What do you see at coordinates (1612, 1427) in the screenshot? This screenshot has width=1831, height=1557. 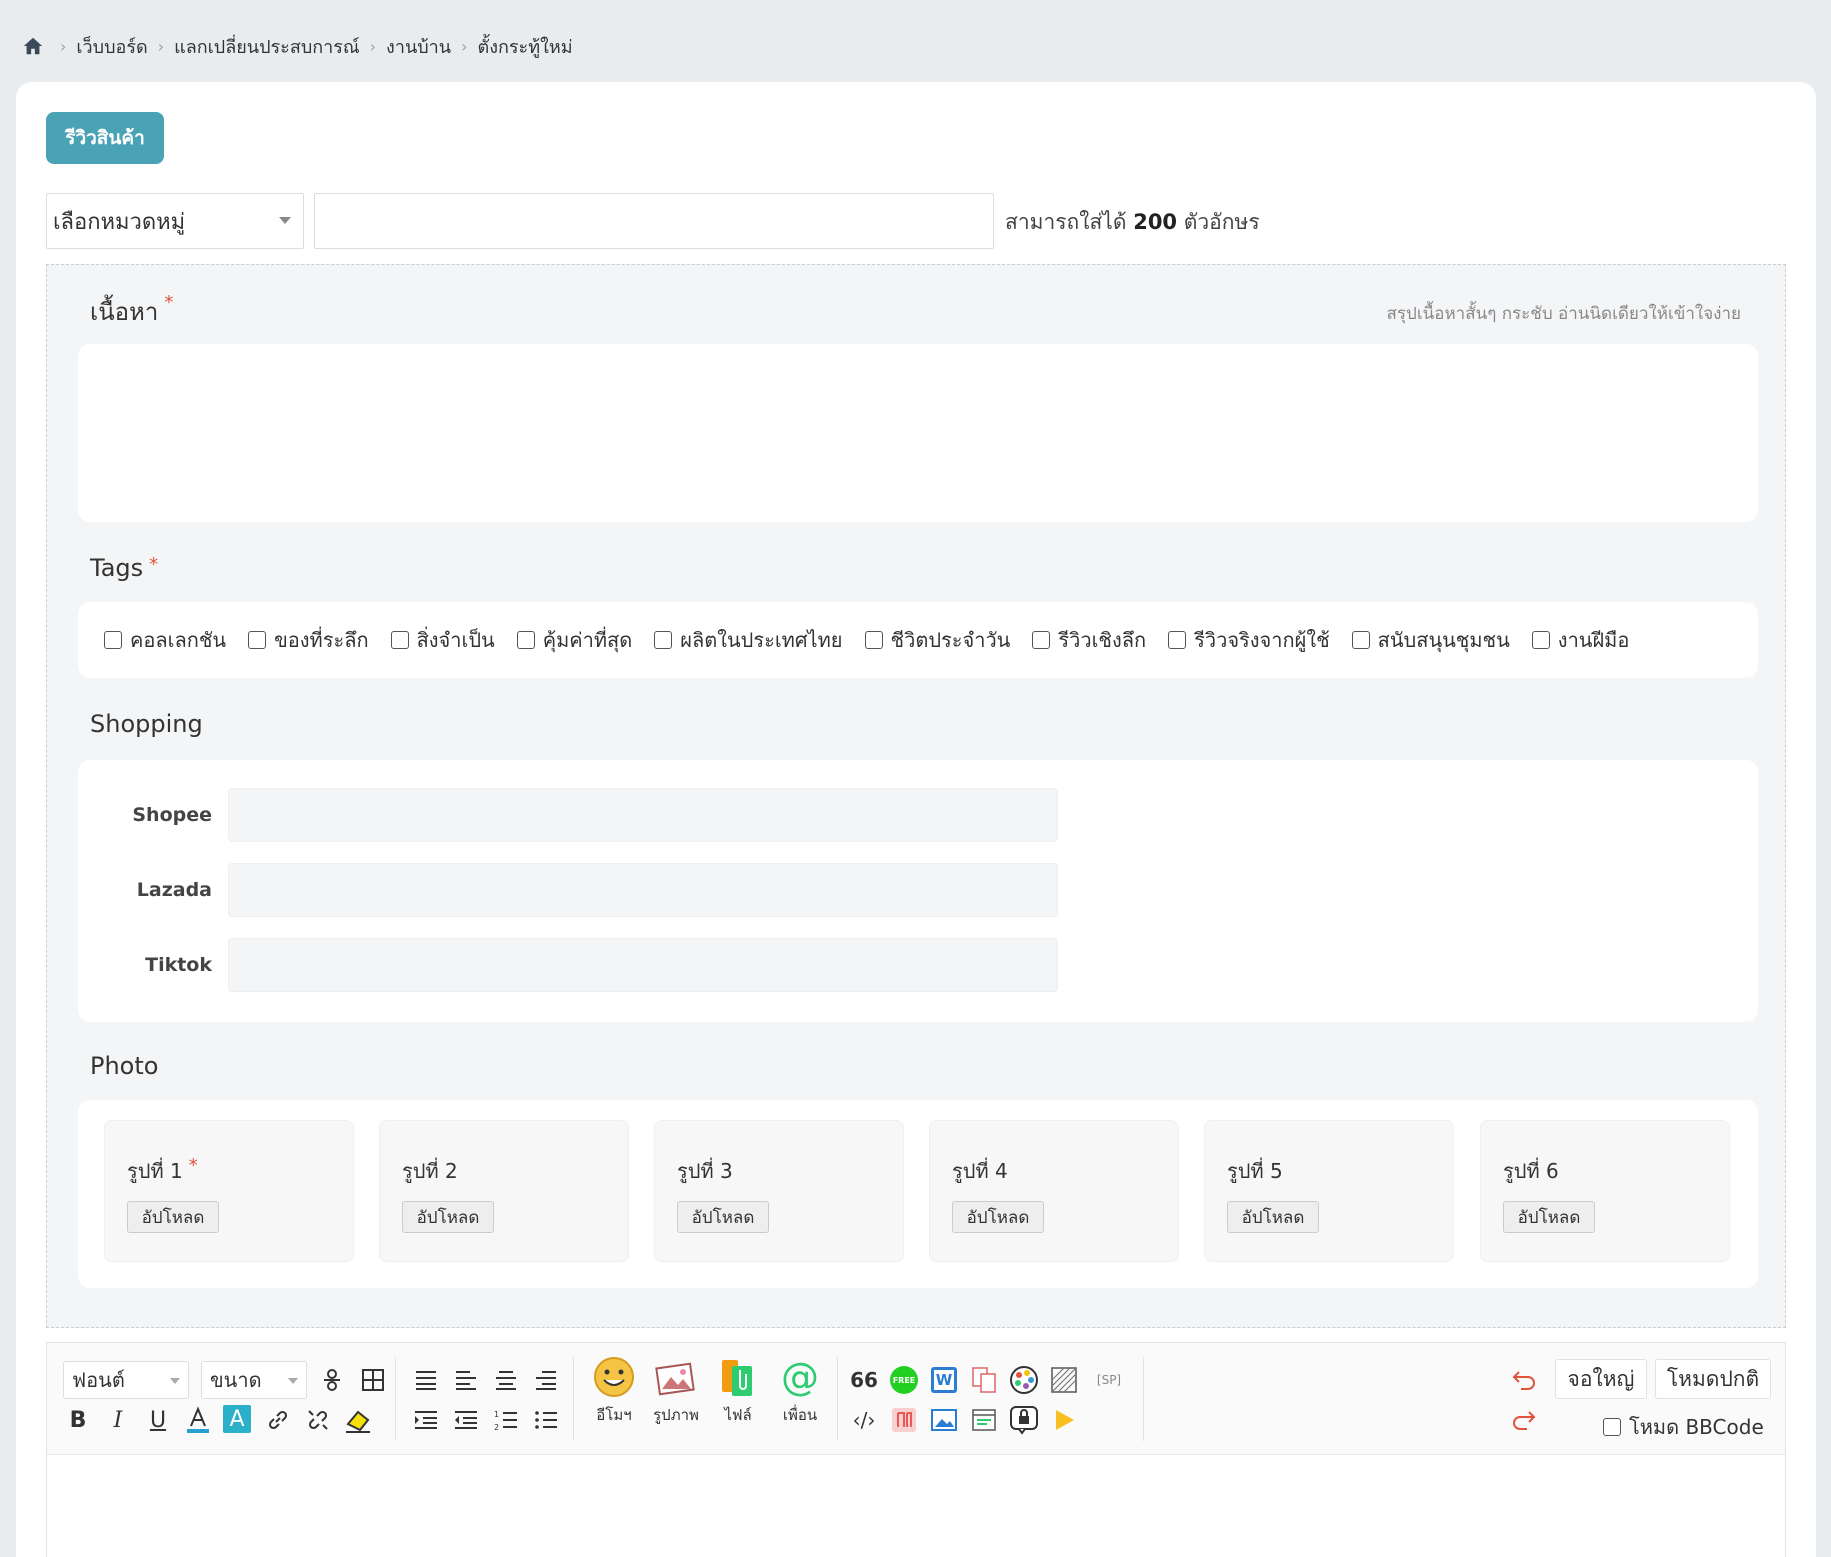 I see `bbcode-checkbox` at bounding box center [1612, 1427].